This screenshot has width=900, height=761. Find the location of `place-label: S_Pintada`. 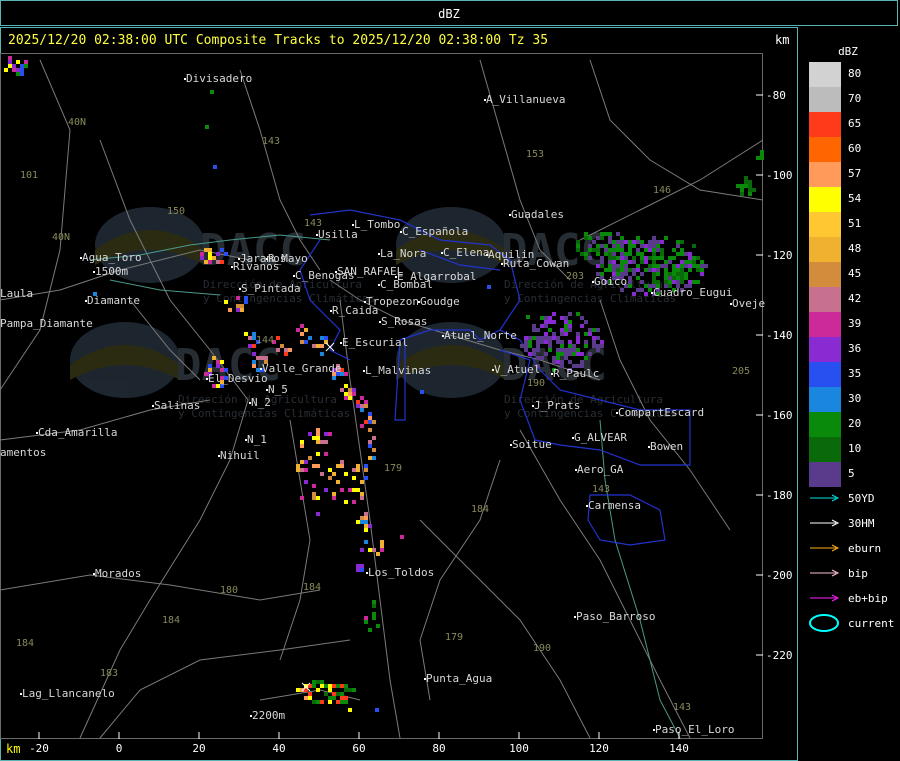

place-label: S_Pintada is located at coordinates (271, 288).